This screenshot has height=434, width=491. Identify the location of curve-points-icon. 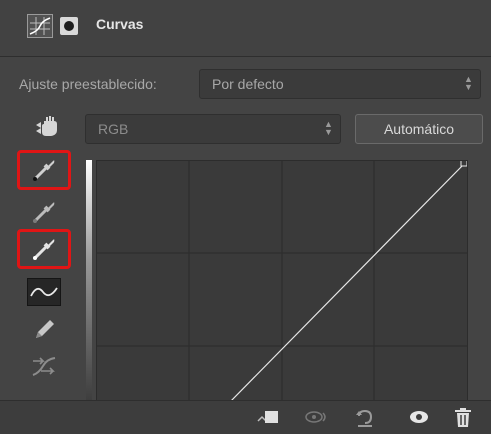
(44, 292).